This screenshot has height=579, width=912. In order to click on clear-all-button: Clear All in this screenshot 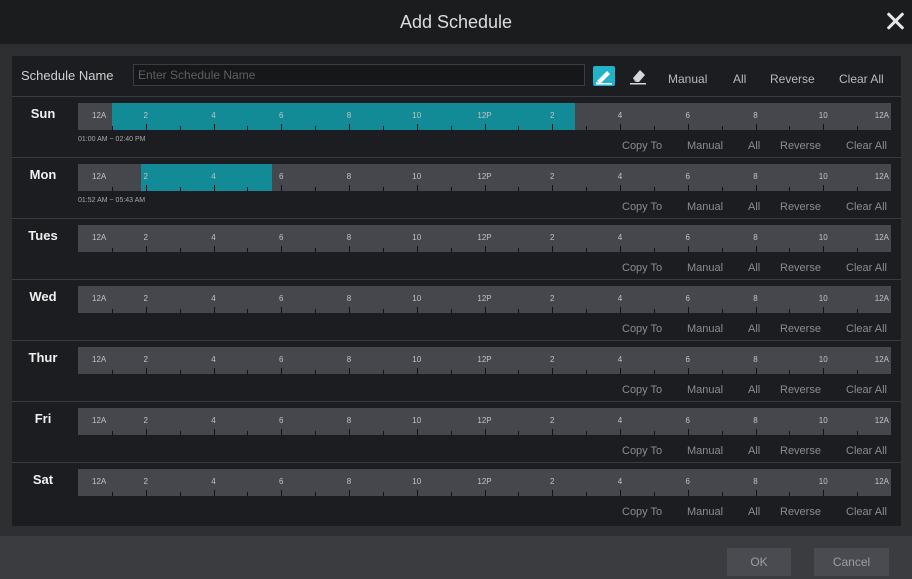, I will do `click(861, 79)`.